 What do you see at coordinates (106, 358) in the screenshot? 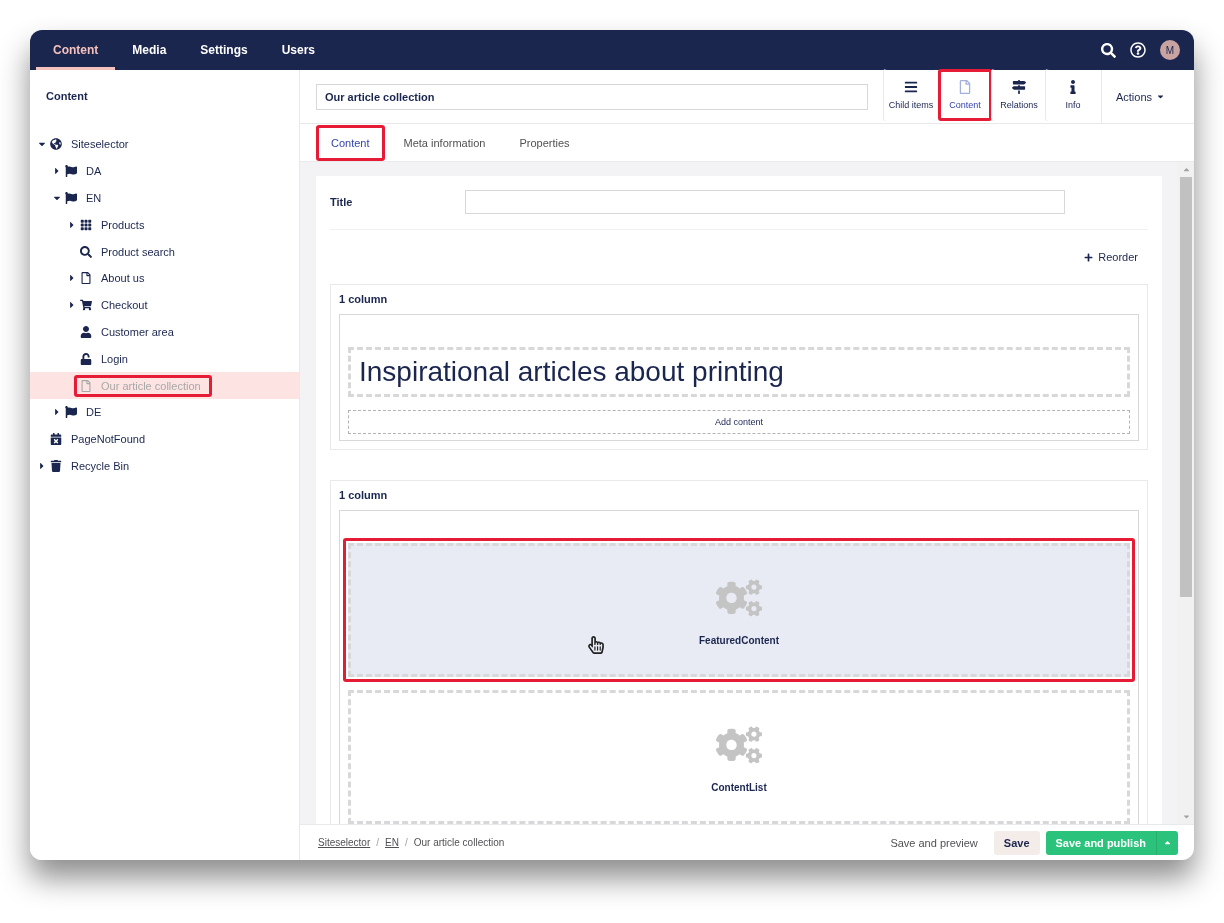
I see `tree-item: Login` at bounding box center [106, 358].